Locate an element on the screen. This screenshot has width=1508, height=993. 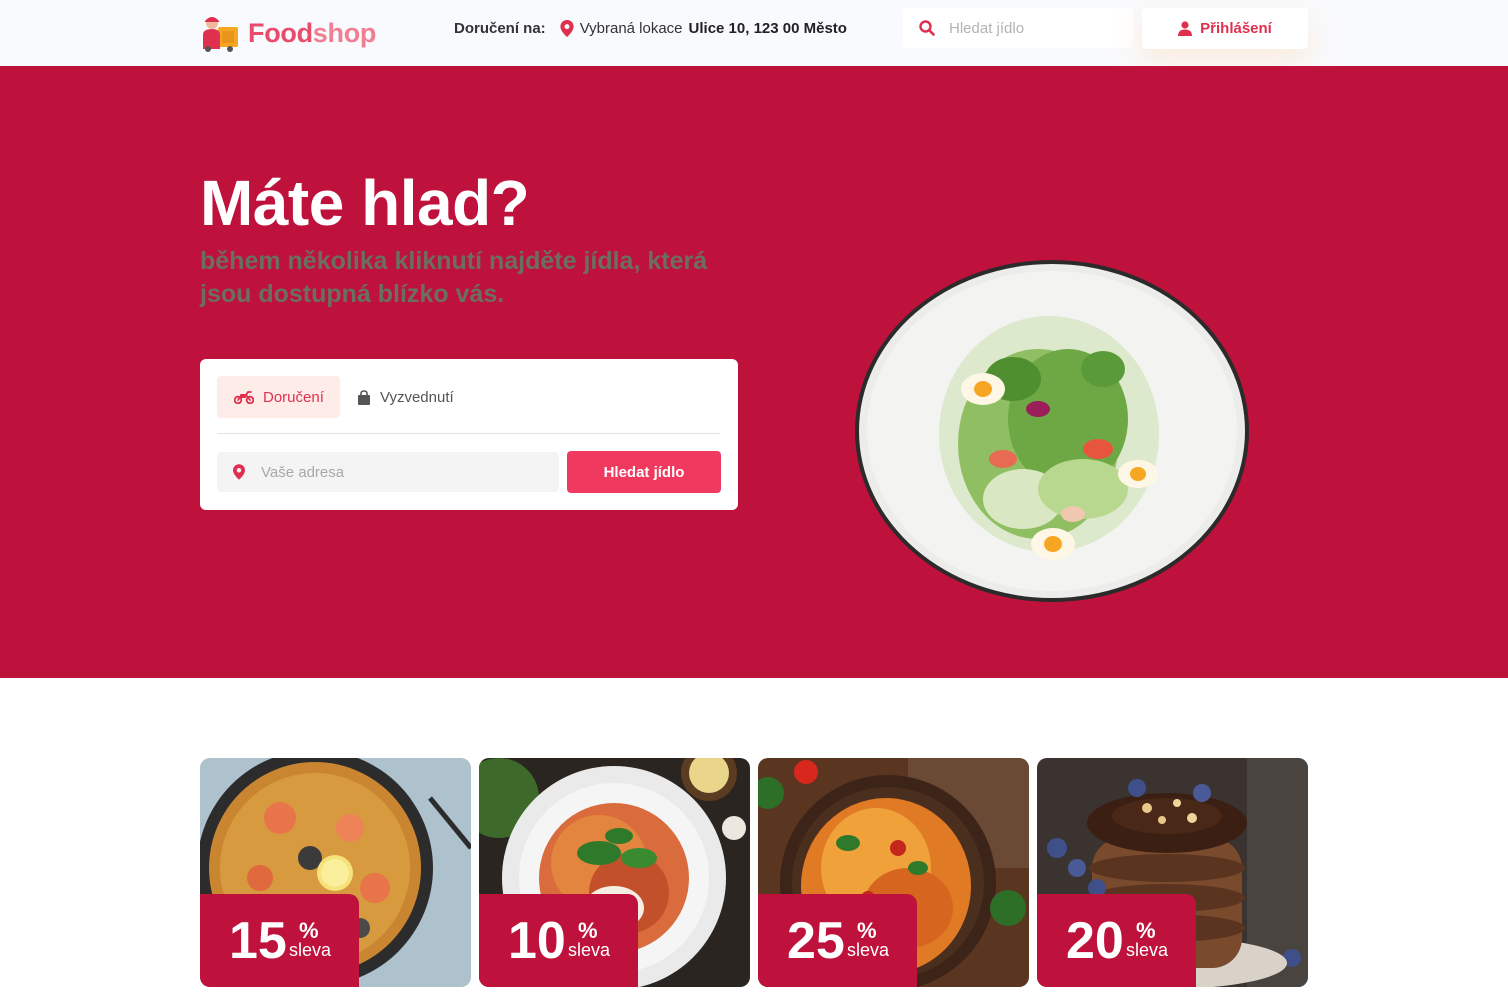
brand-logo: Foodshop is located at coordinates (288, 33).